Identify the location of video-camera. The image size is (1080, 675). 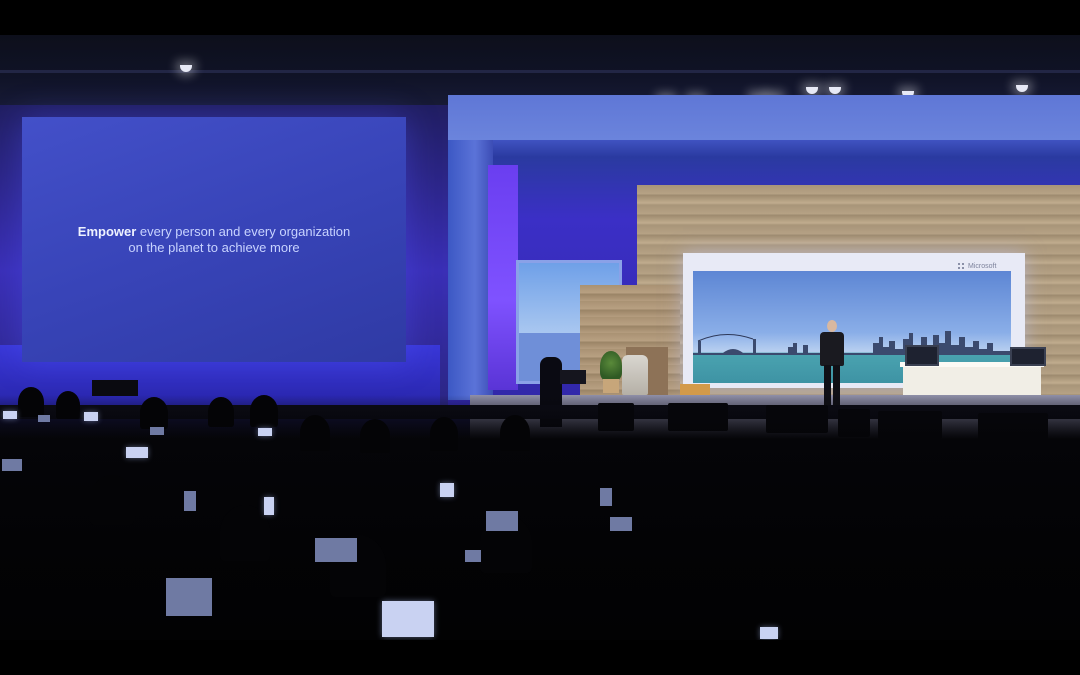
(573, 377).